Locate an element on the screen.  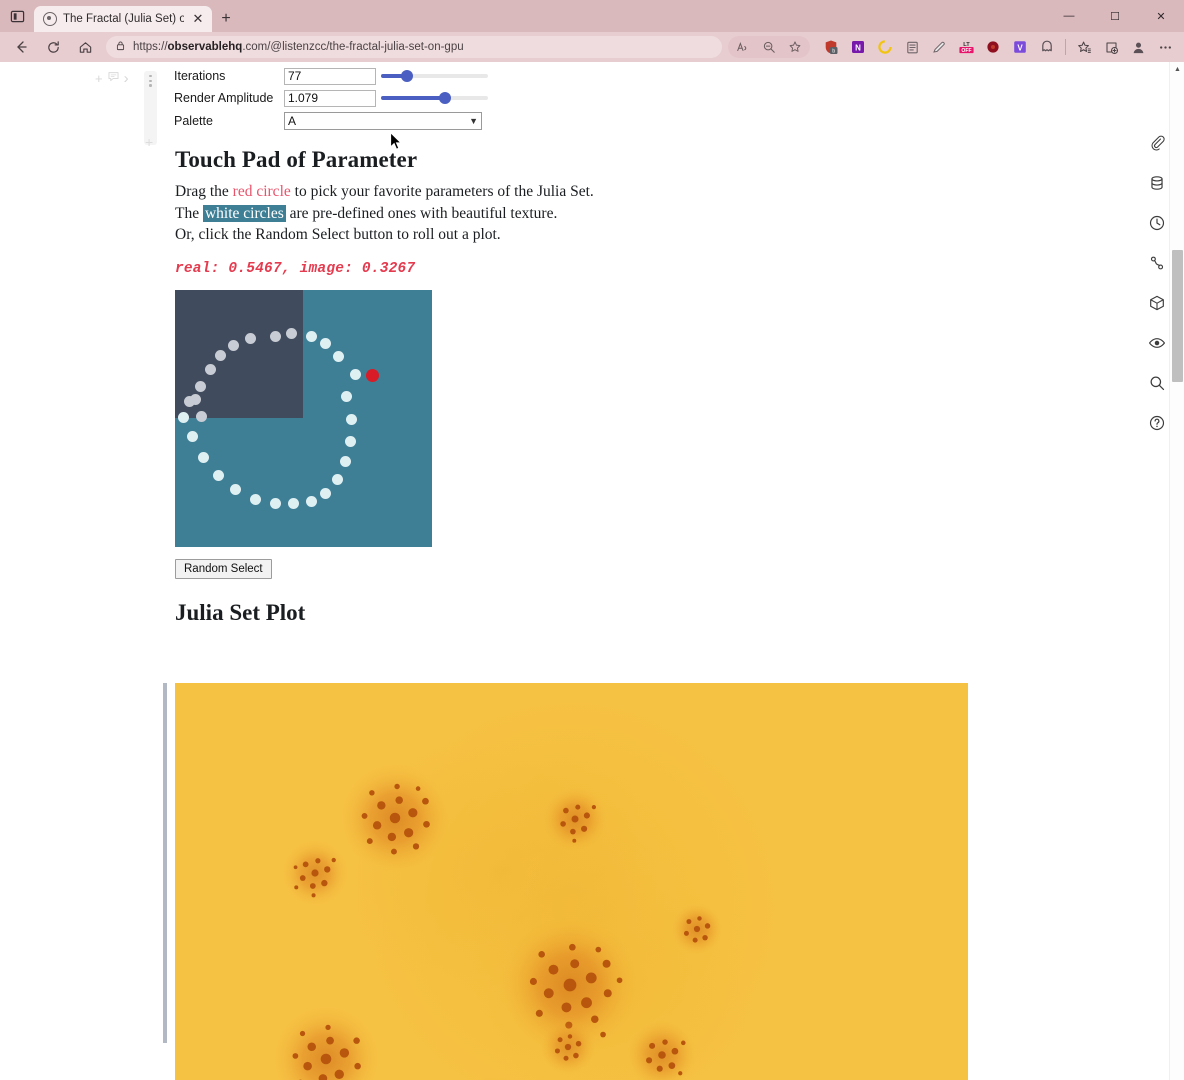
iterations-input: 77 is located at coordinates (330, 76).